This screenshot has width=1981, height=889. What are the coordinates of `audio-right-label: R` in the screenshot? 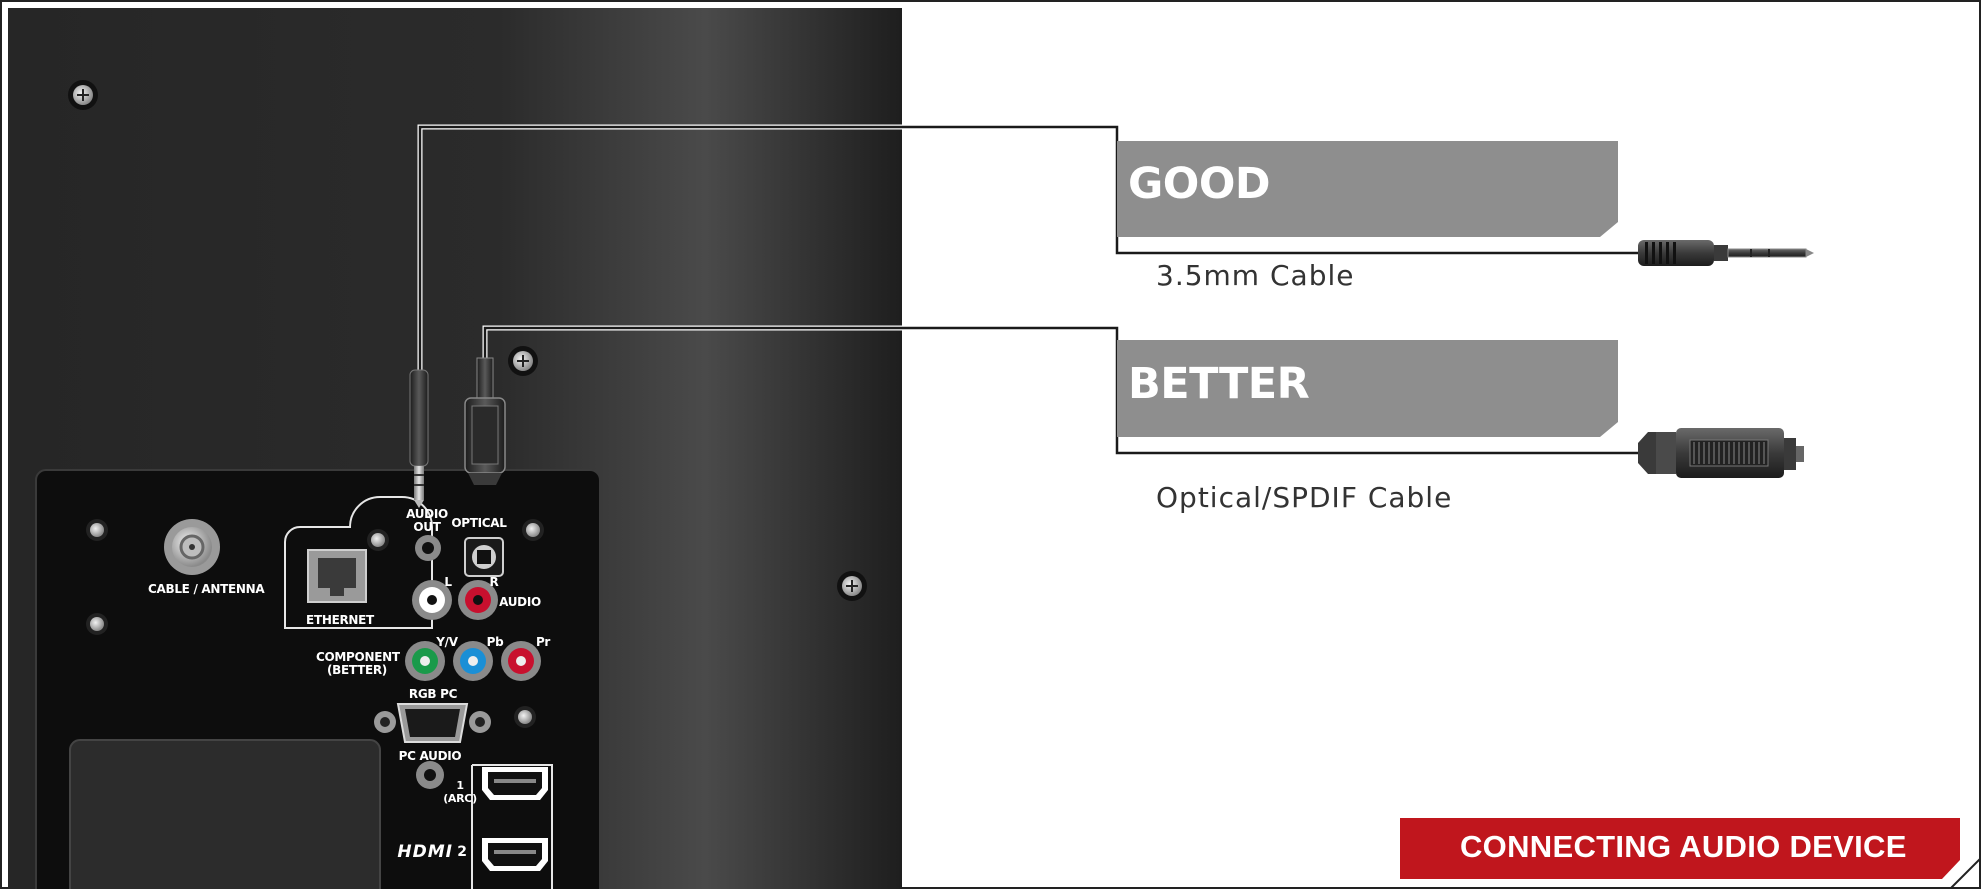 It's located at (494, 582).